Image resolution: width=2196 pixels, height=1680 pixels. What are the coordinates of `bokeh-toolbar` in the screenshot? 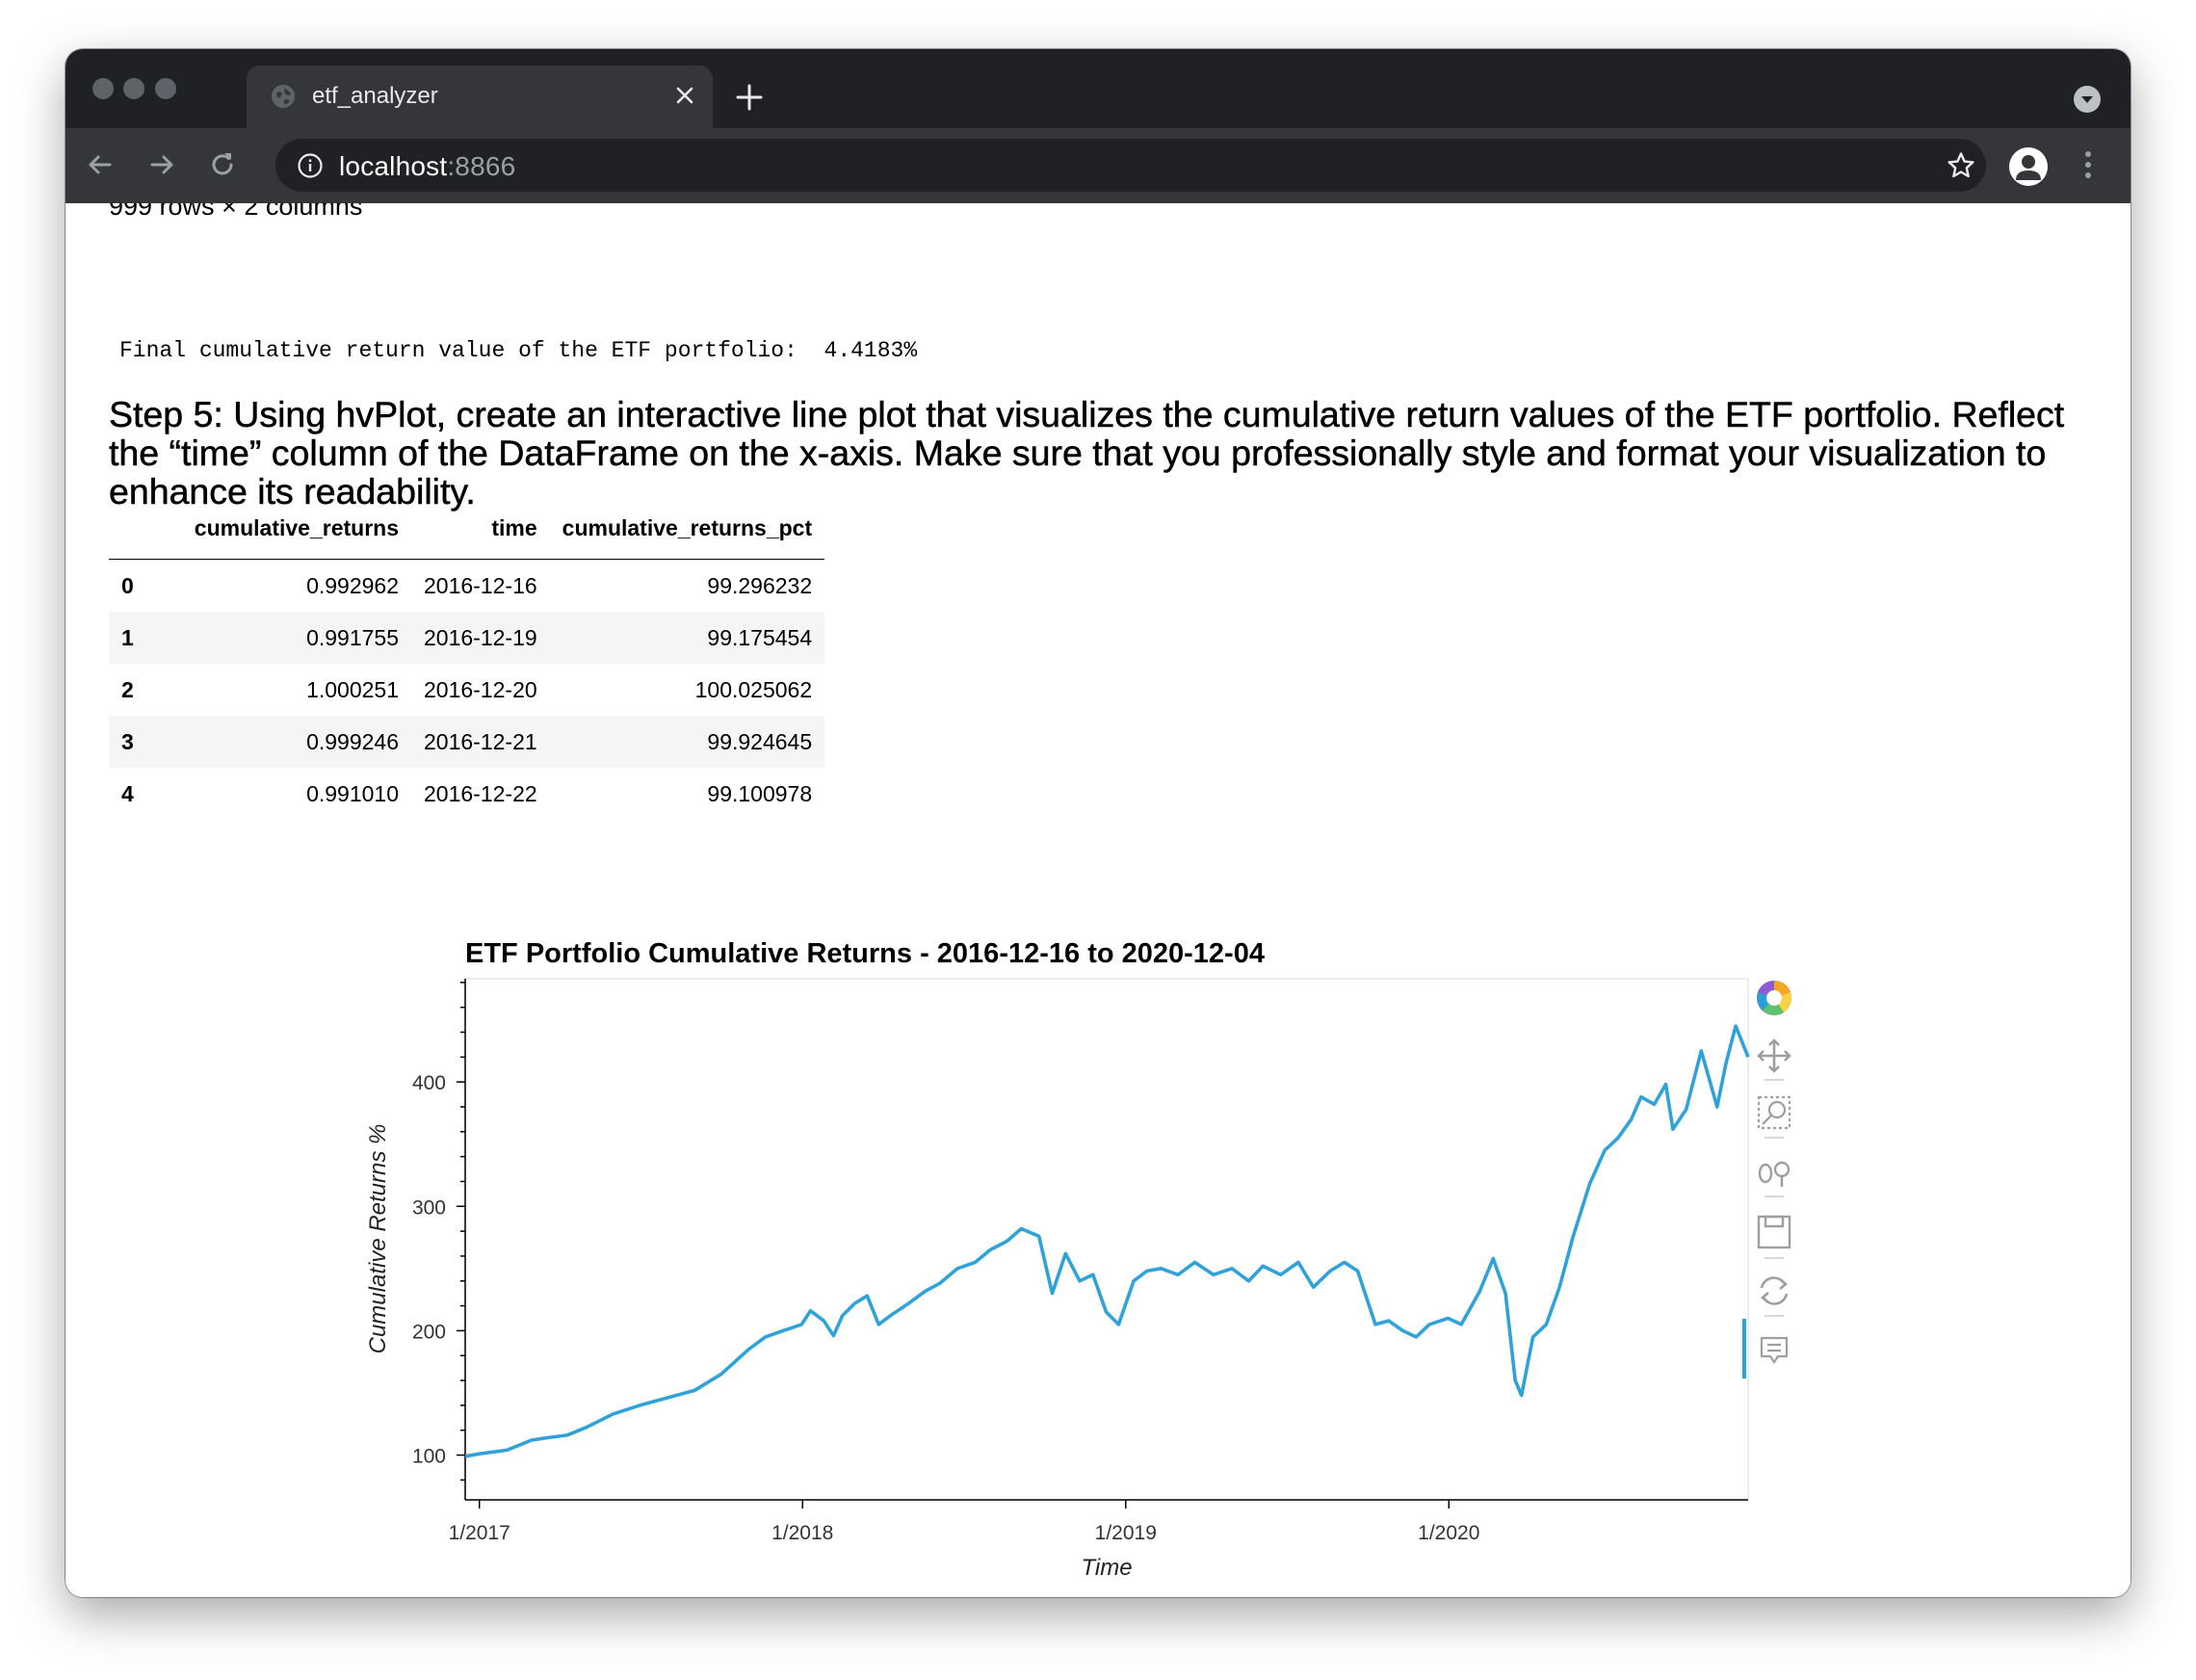 It's located at (1767, 1179).